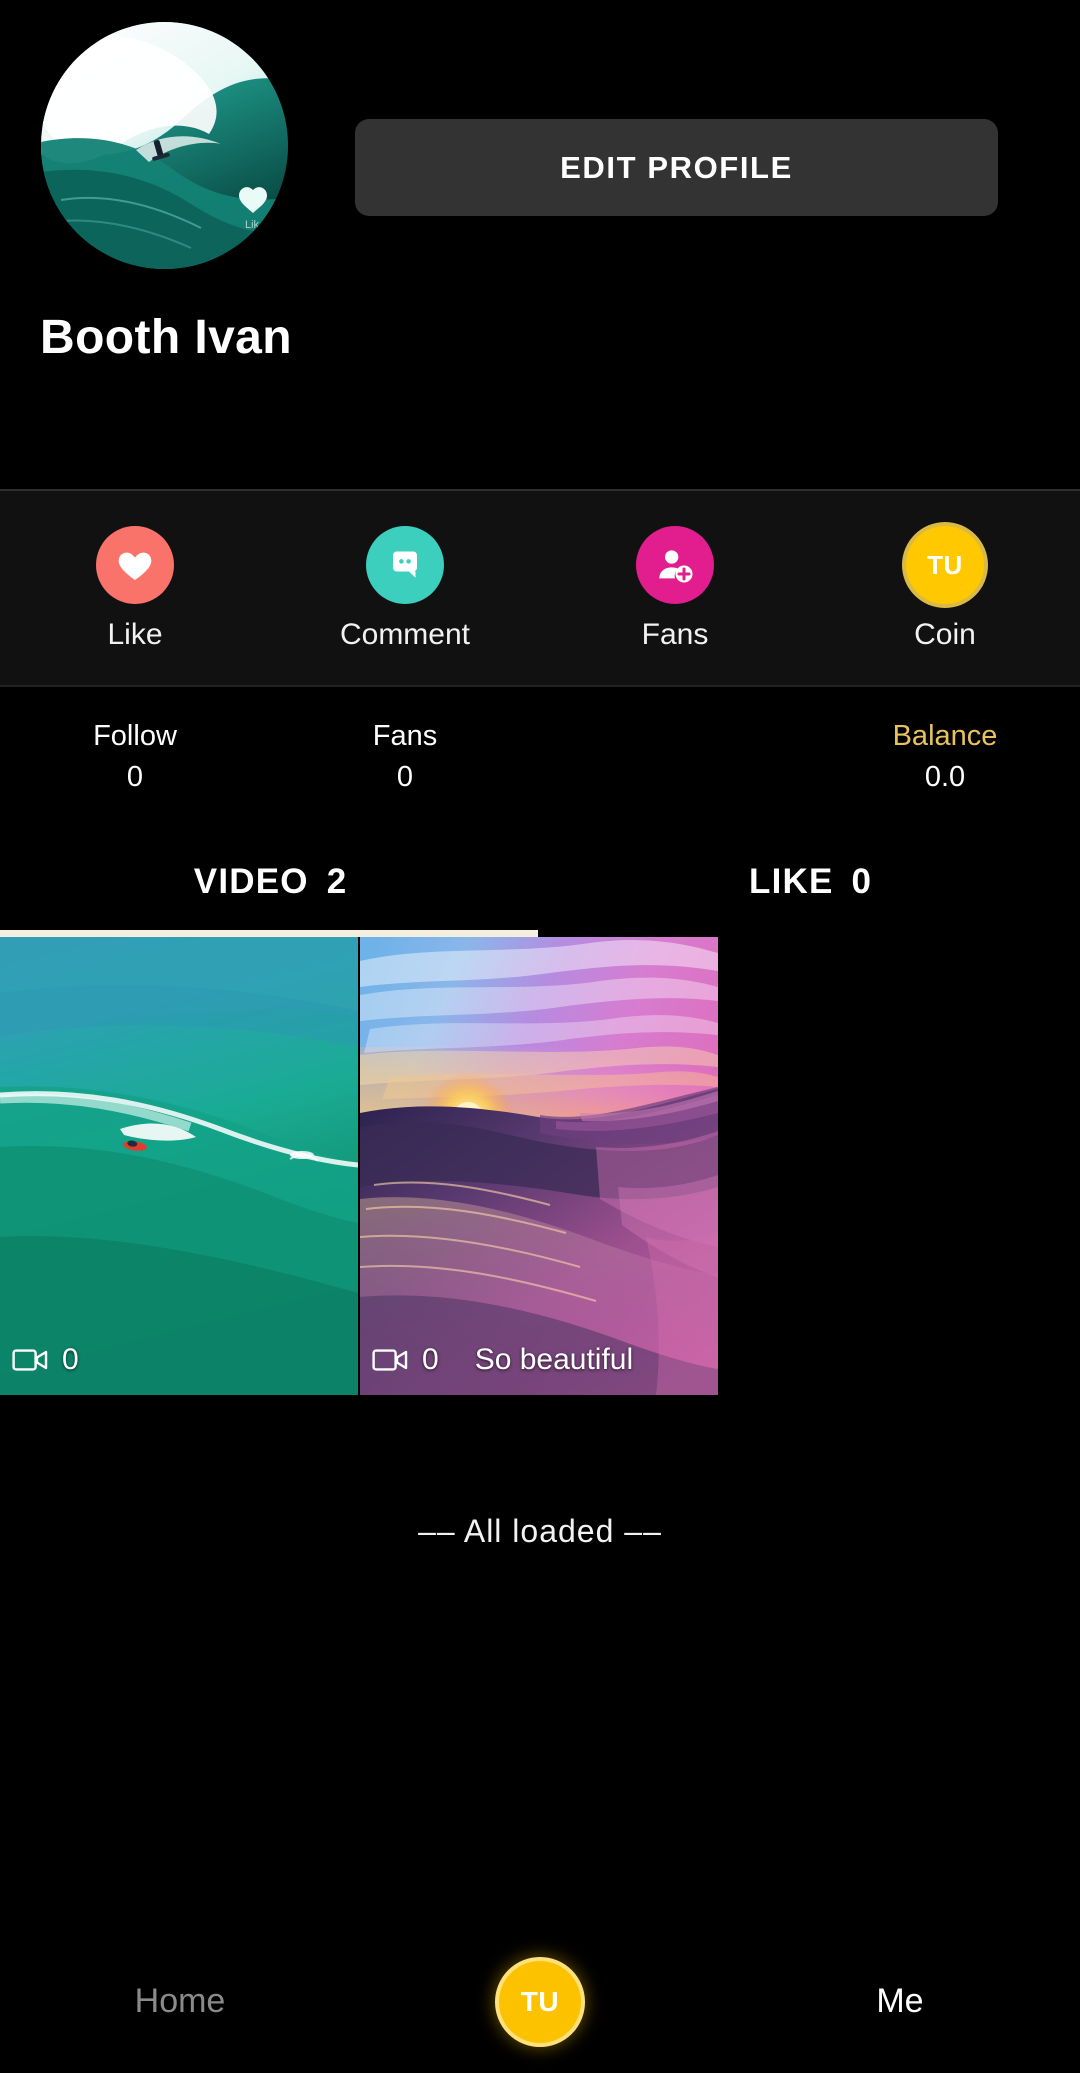 Image resolution: width=1080 pixels, height=2073 pixels. Describe the element at coordinates (791, 881) in the screenshot. I see `tab-like-label: LIKE` at that location.